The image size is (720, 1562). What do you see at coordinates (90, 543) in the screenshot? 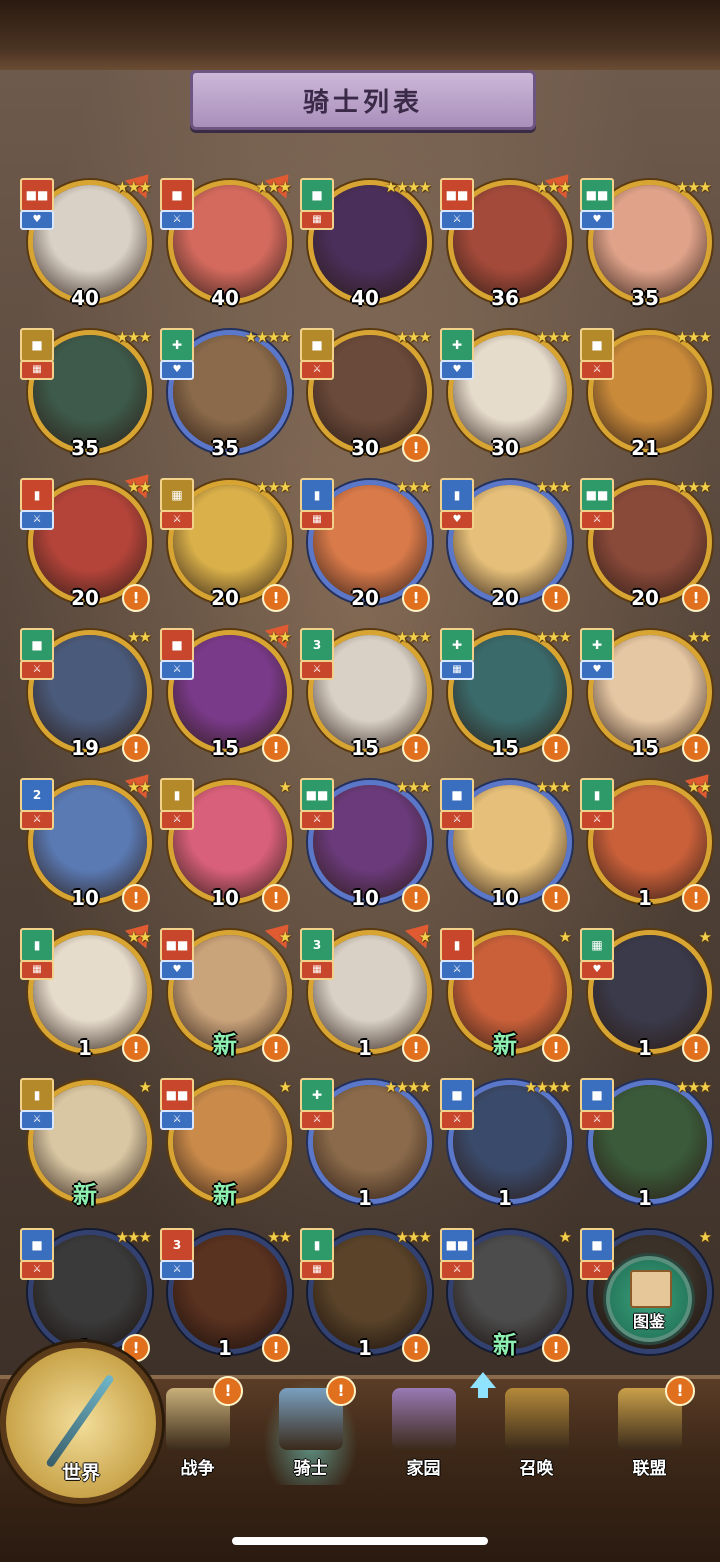
I see `knight-card: ▮ ⚔ ★★ 20!` at bounding box center [90, 543].